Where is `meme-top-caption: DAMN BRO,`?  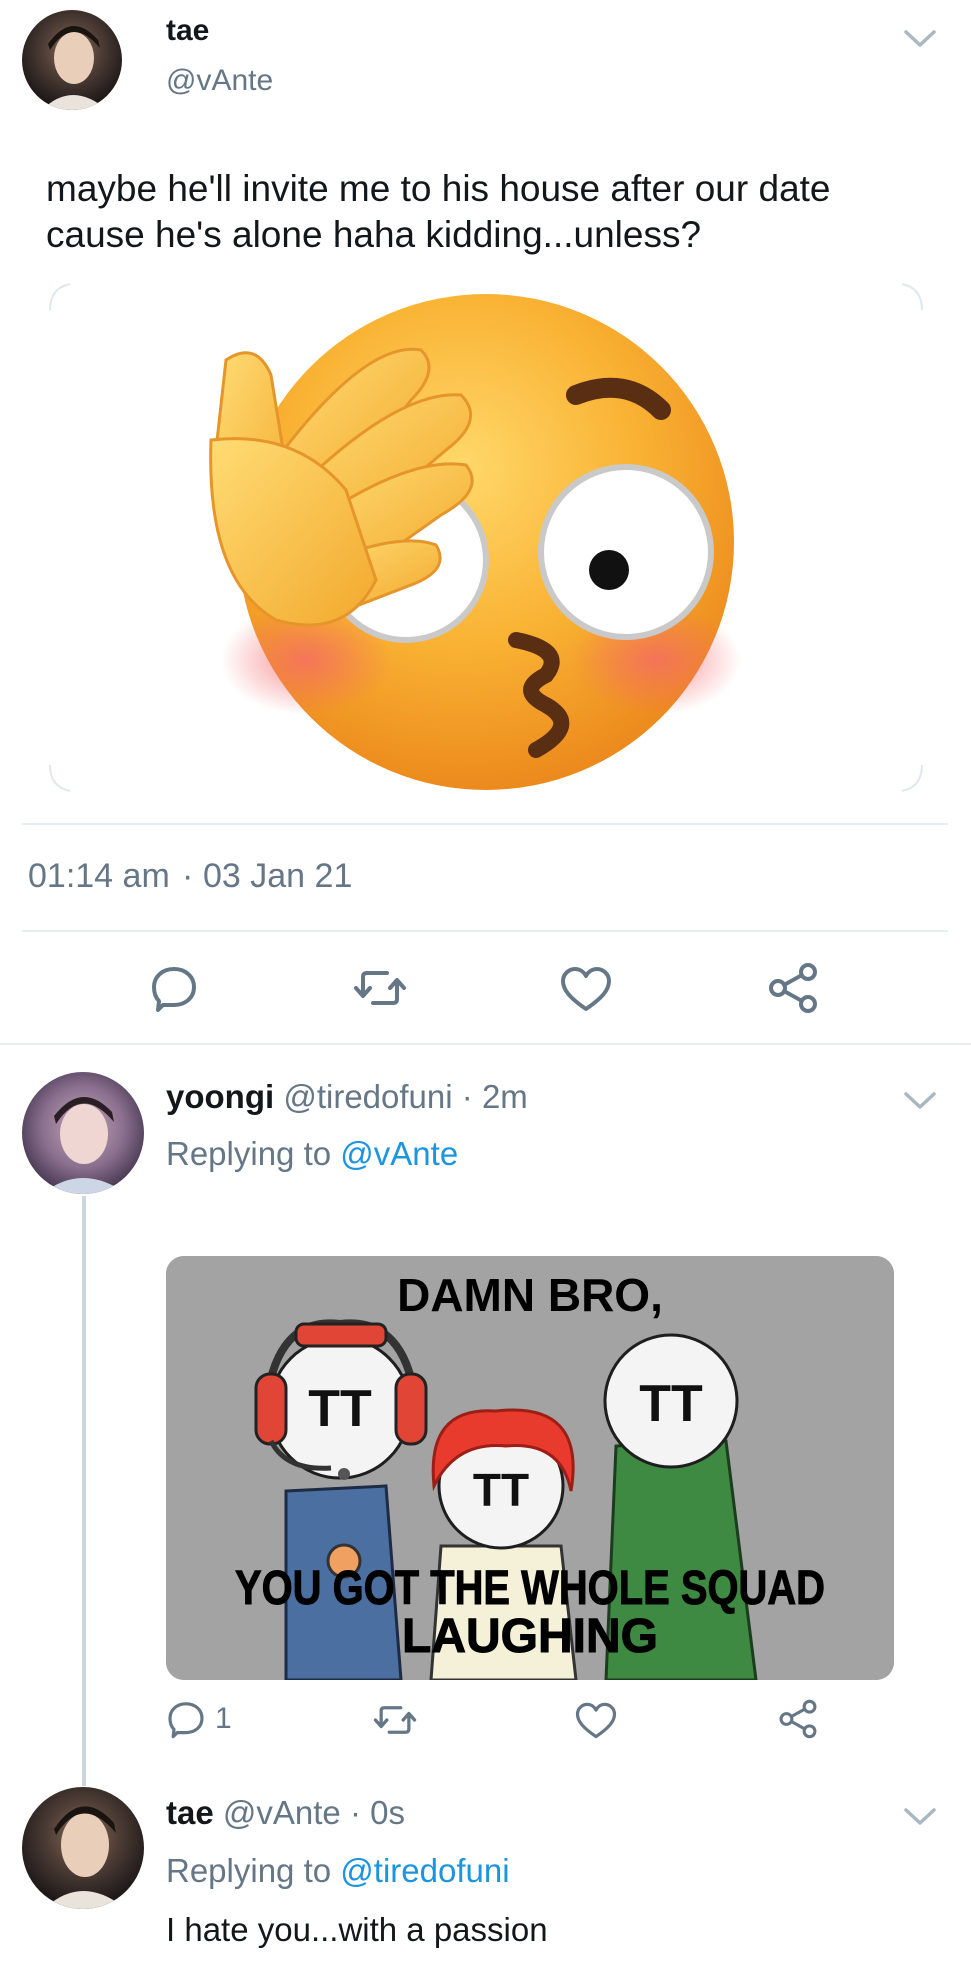
meme-top-caption: DAMN BRO, is located at coordinates (530, 1295).